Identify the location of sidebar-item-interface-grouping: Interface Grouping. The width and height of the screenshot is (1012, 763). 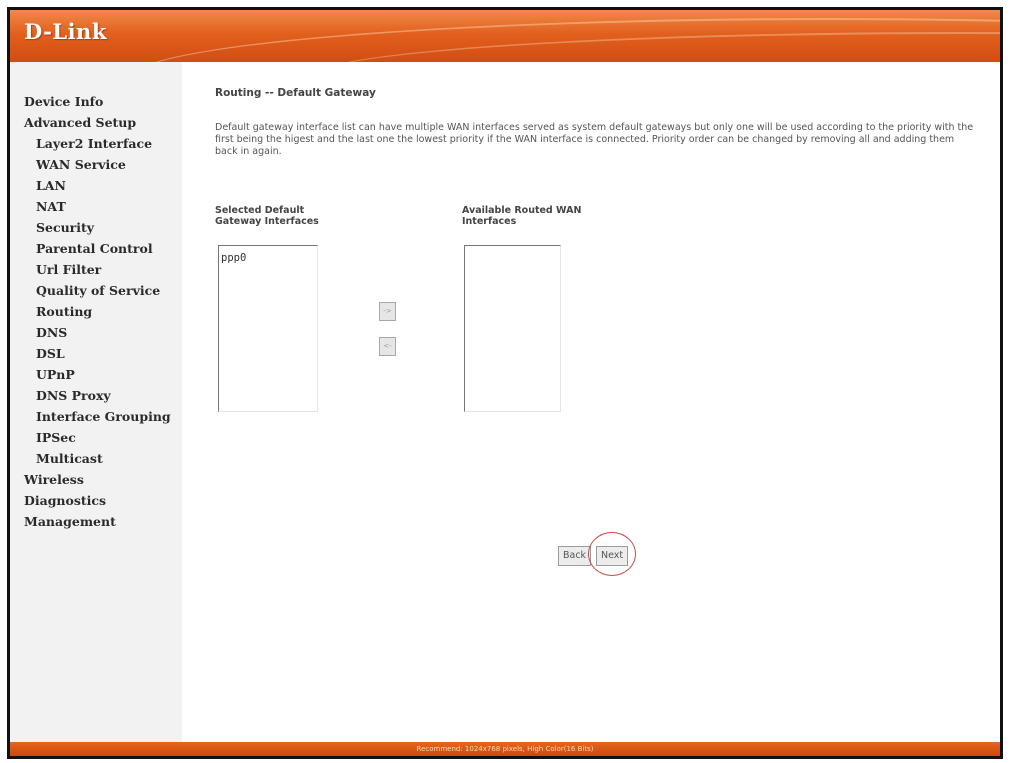
(96, 416).